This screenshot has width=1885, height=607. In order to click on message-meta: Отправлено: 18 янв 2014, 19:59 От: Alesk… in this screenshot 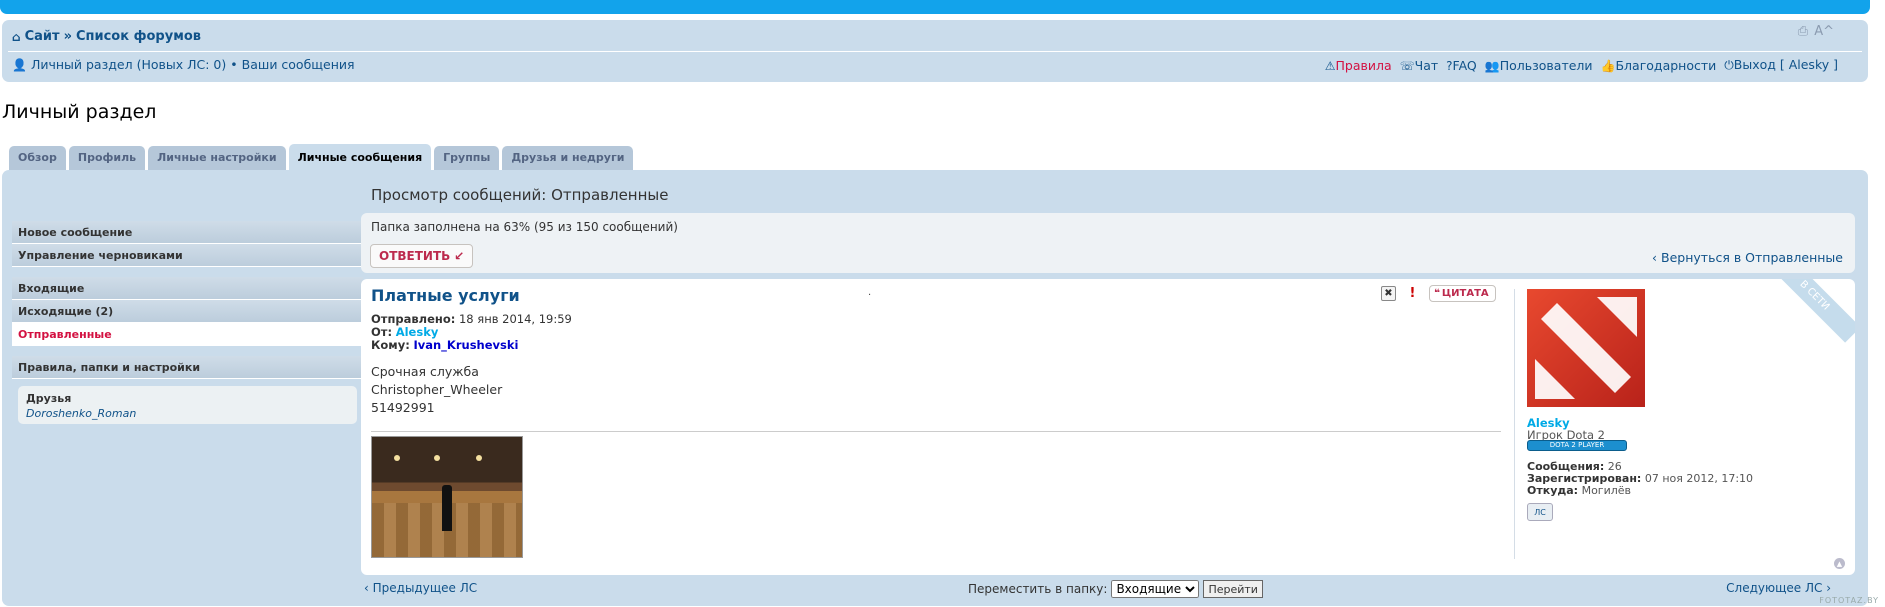, I will do `click(471, 332)`.